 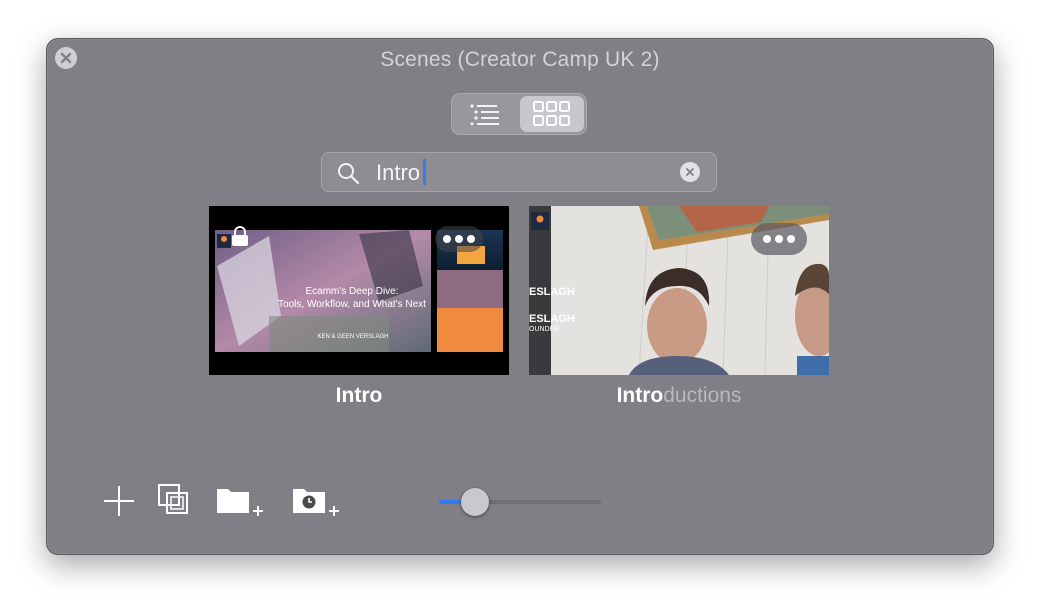 What do you see at coordinates (349, 174) in the screenshot?
I see `search-icon` at bounding box center [349, 174].